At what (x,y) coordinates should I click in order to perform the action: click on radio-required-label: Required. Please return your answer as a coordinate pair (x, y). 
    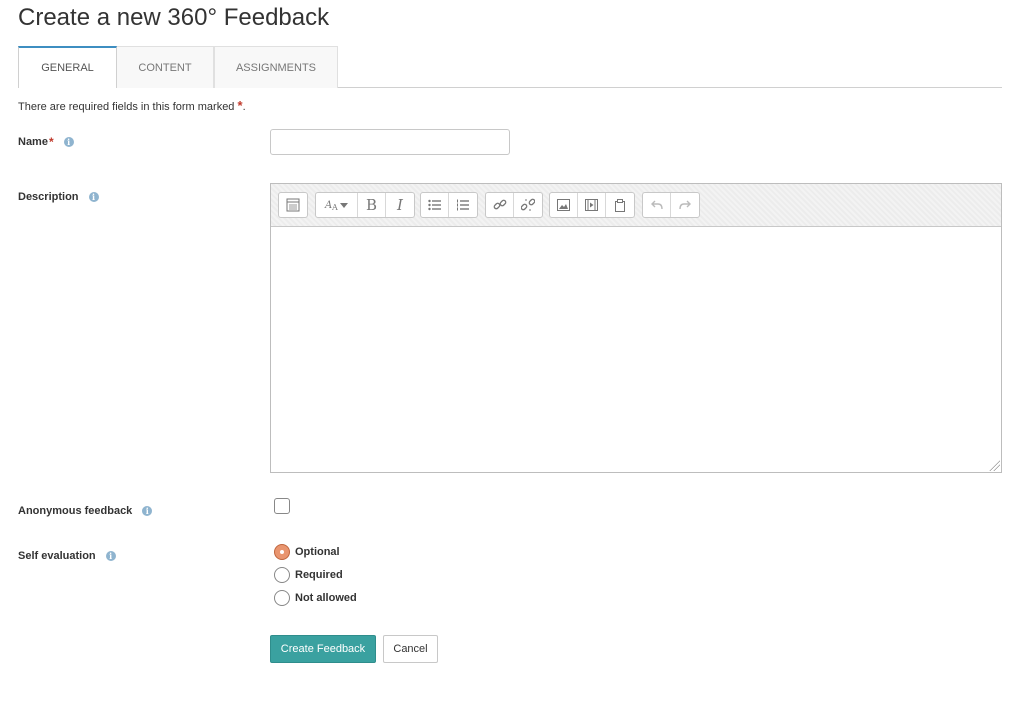
    Looking at the image, I should click on (319, 575).